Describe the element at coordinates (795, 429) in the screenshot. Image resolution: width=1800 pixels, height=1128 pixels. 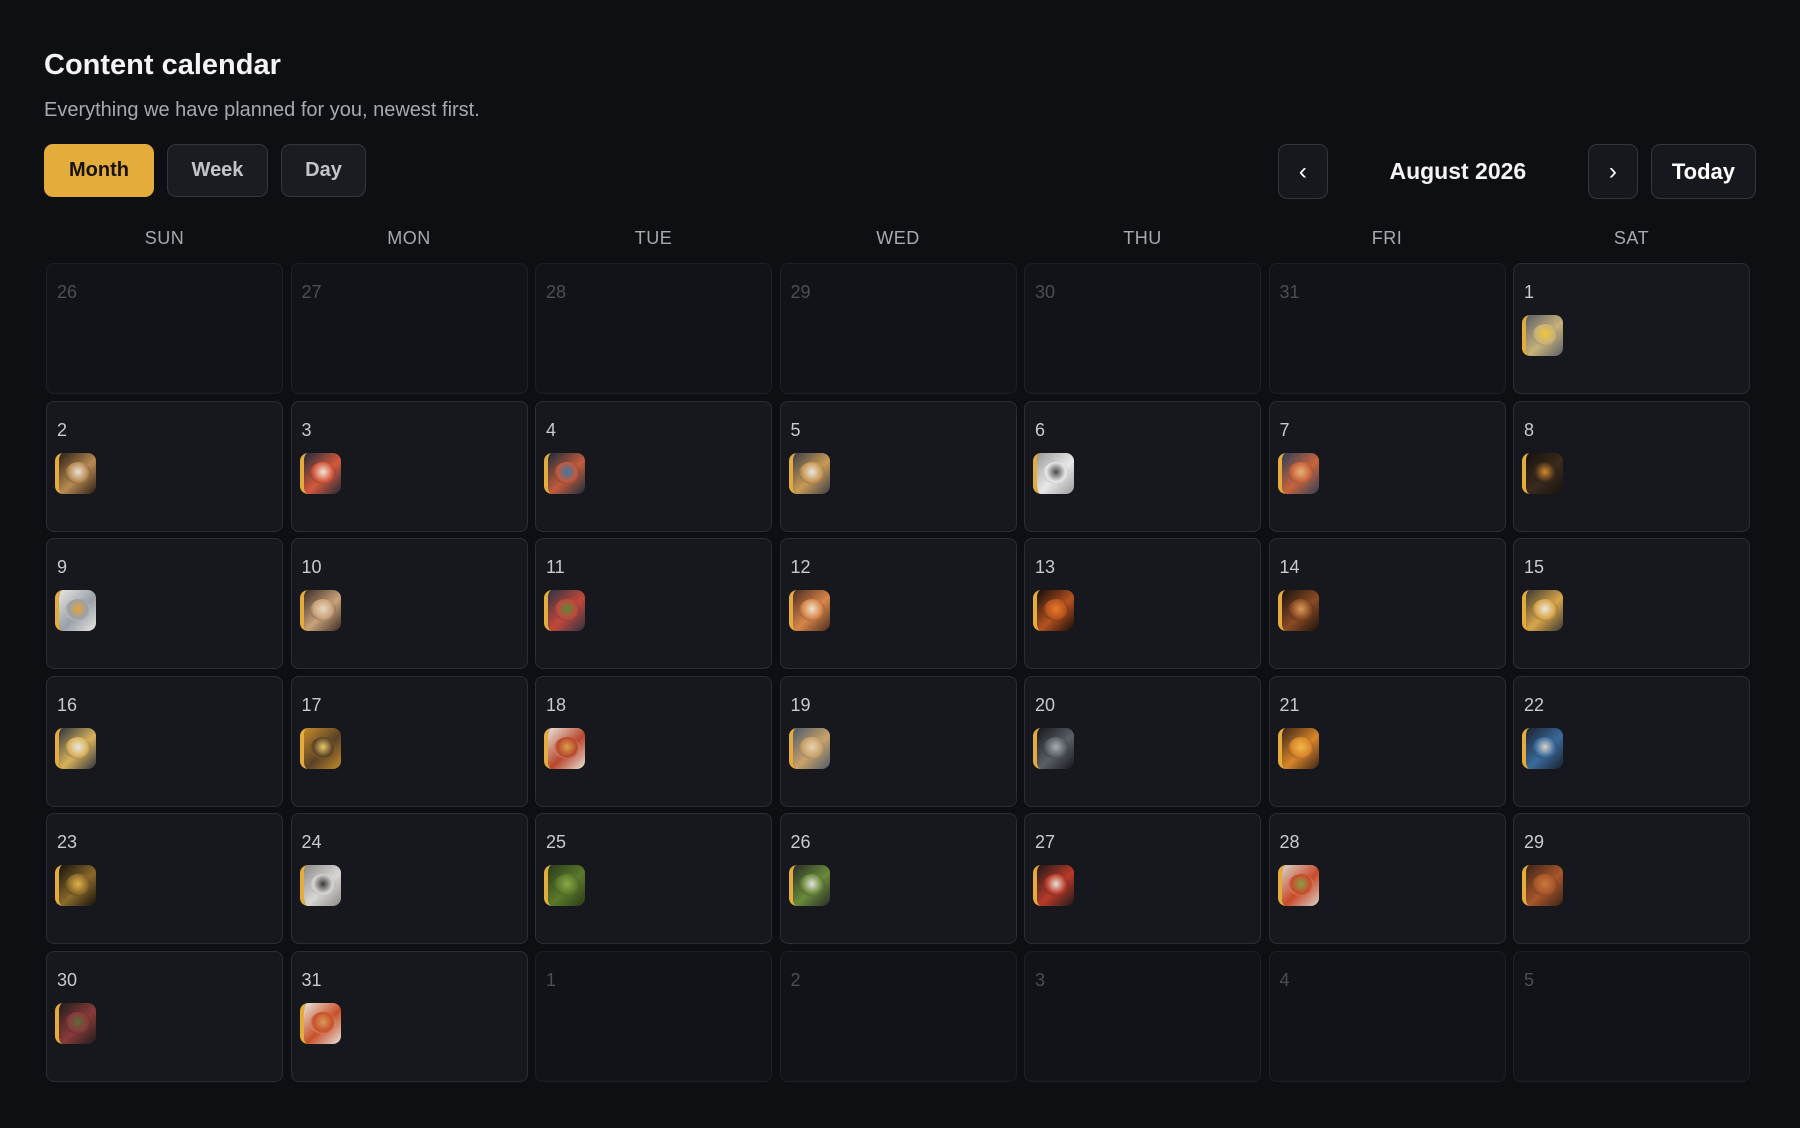
I see `day-number: 5` at that location.